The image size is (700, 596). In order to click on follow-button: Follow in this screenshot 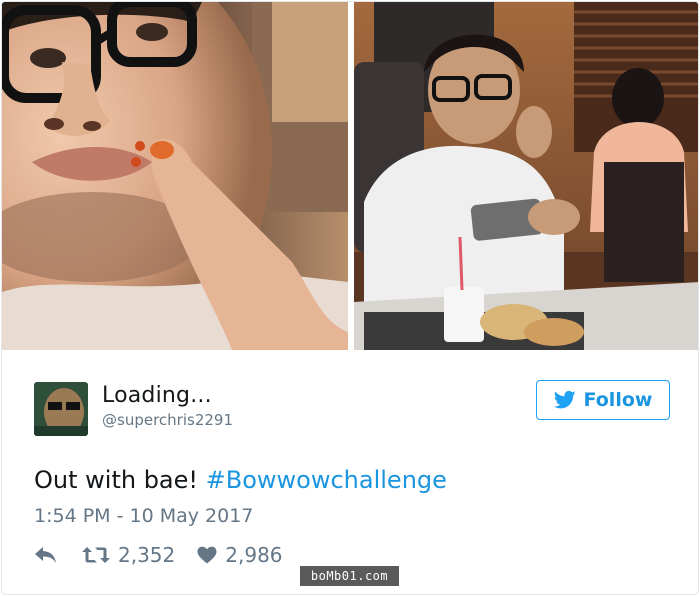, I will do `click(603, 400)`.